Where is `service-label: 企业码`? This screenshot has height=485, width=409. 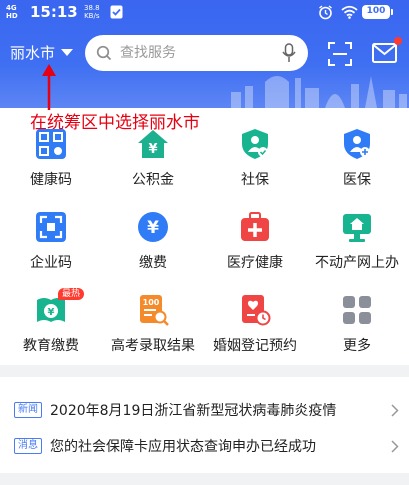
service-label: 企业码 is located at coordinates (51, 263).